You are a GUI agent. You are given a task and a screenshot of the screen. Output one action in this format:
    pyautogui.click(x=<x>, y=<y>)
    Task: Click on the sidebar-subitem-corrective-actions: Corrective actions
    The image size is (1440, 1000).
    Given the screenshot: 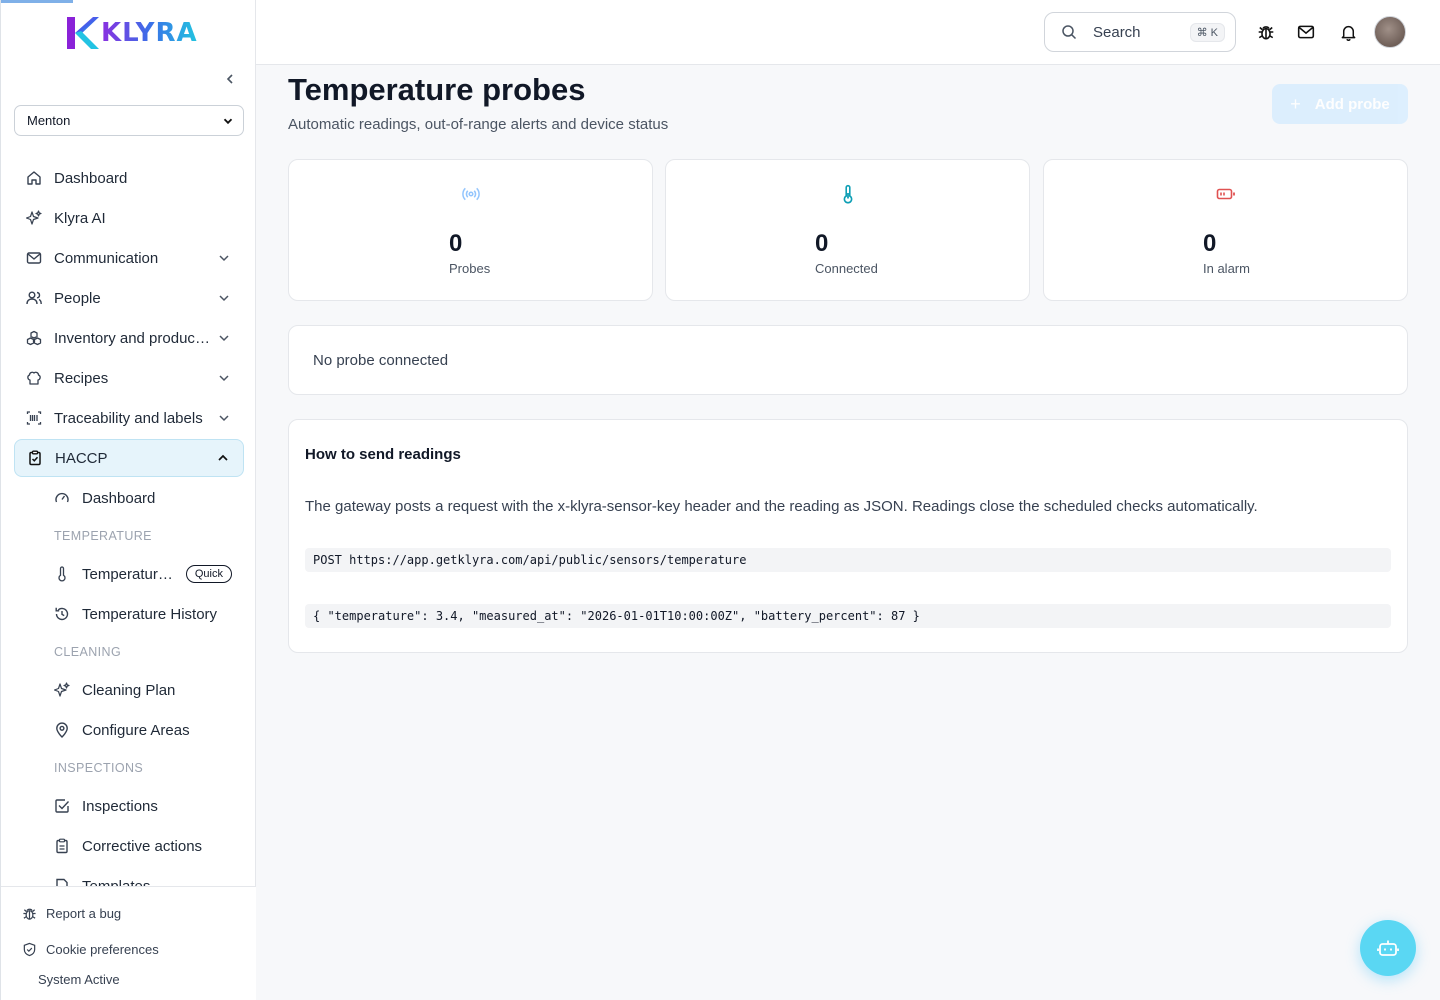 What is the action you would take?
    pyautogui.click(x=129, y=846)
    